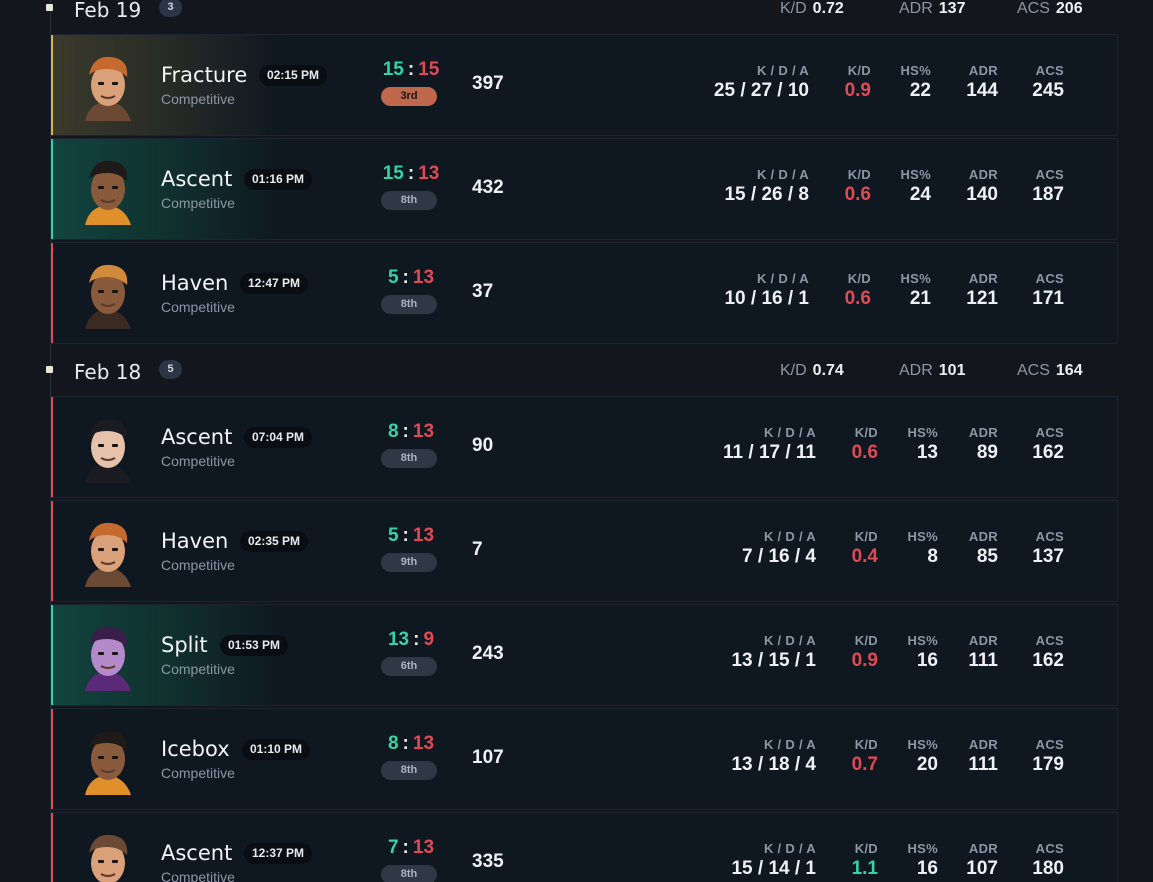 This screenshot has height=882, width=1153. I want to click on stat-kd-value: 0.6, so click(864, 452).